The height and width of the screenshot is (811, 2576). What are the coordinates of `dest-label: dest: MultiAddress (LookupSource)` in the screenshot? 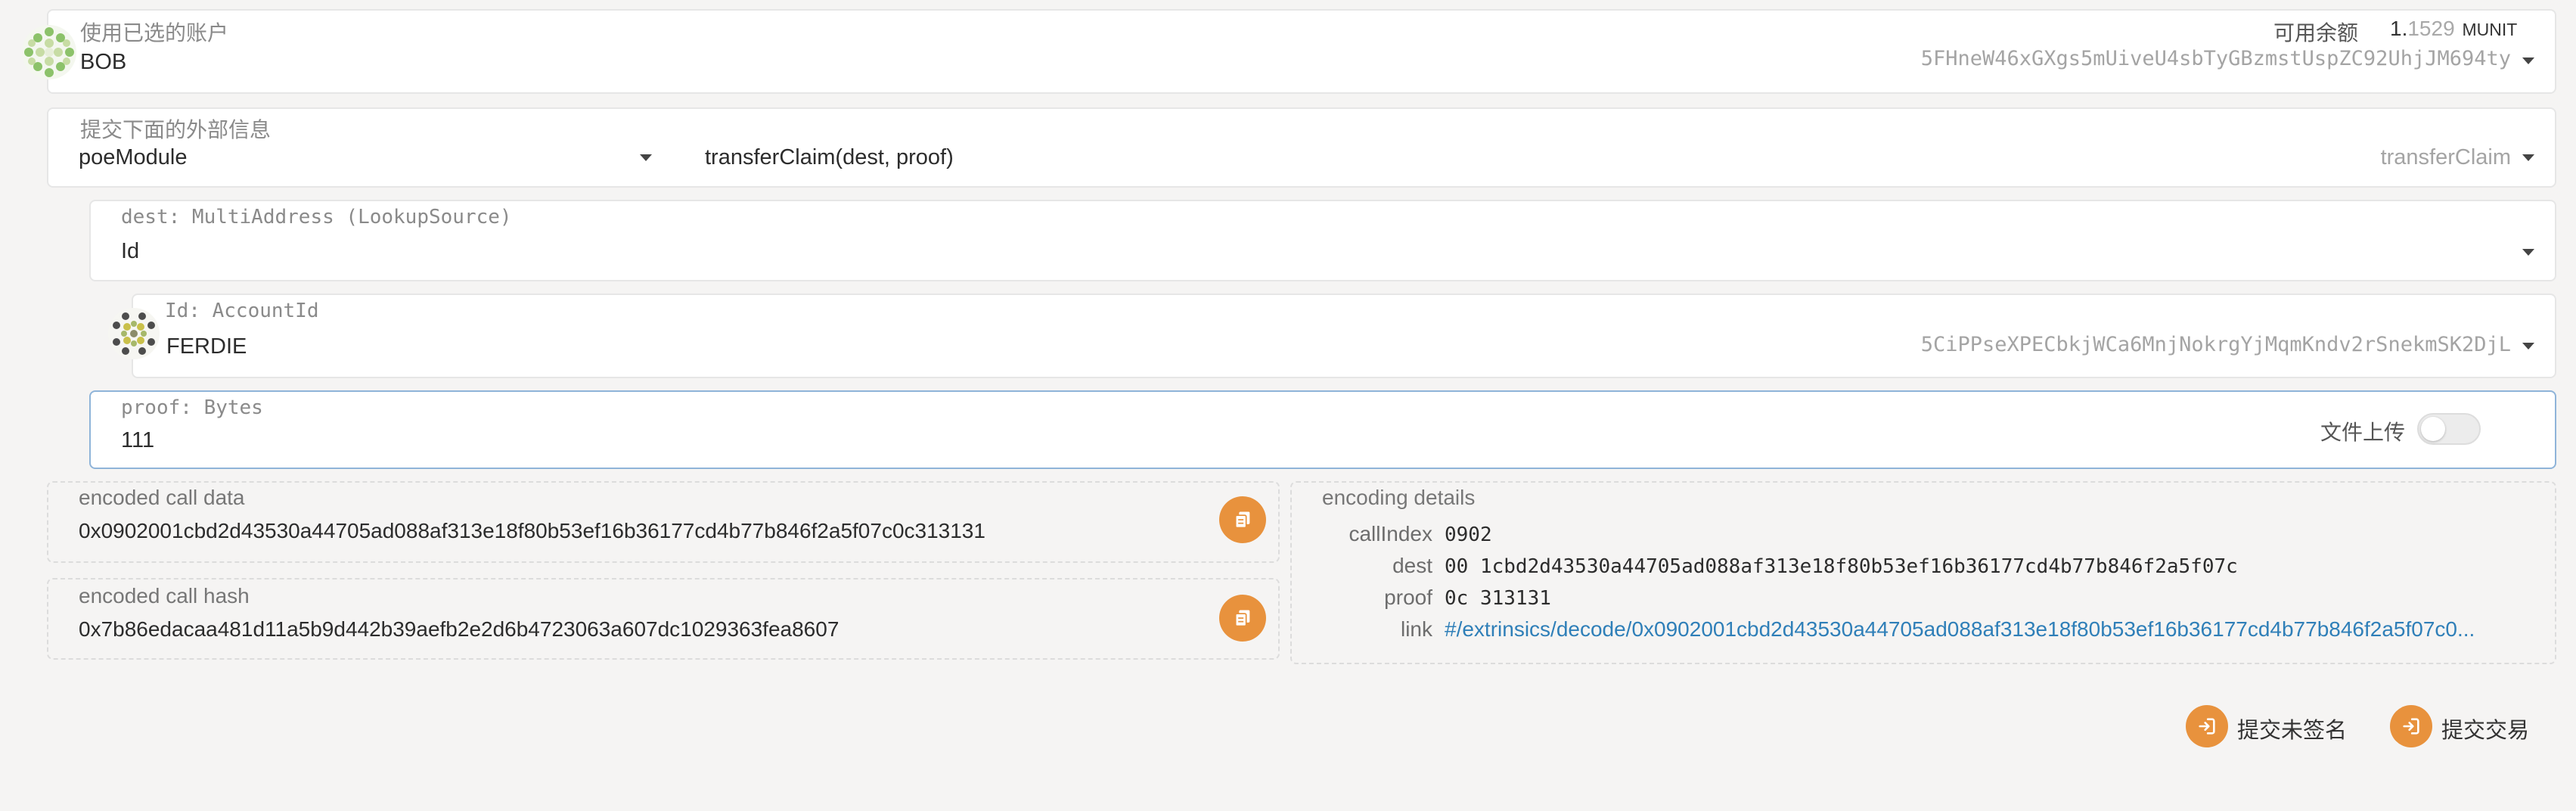 It's located at (316, 217).